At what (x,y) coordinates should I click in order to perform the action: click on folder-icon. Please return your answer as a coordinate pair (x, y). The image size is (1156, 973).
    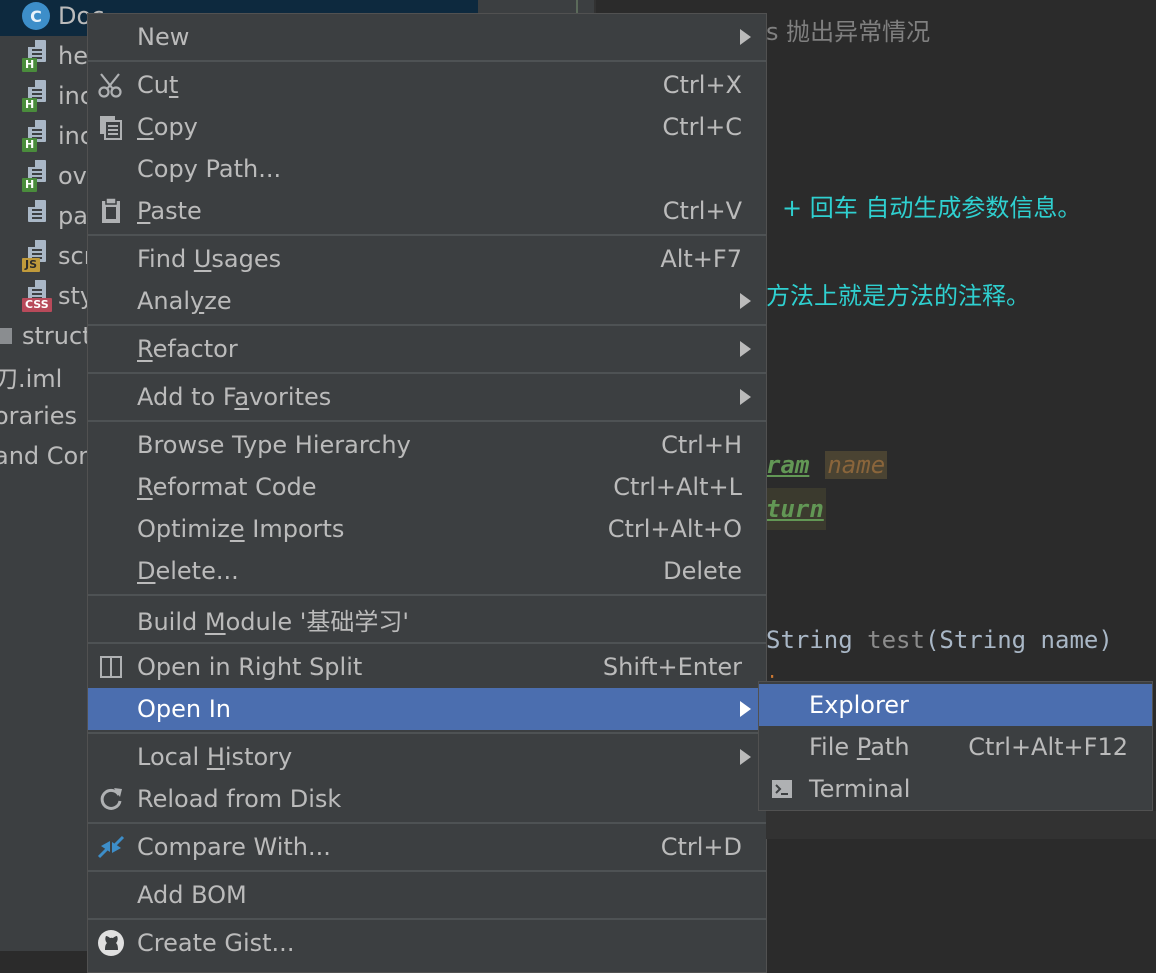
    Looking at the image, I should click on (6, 336).